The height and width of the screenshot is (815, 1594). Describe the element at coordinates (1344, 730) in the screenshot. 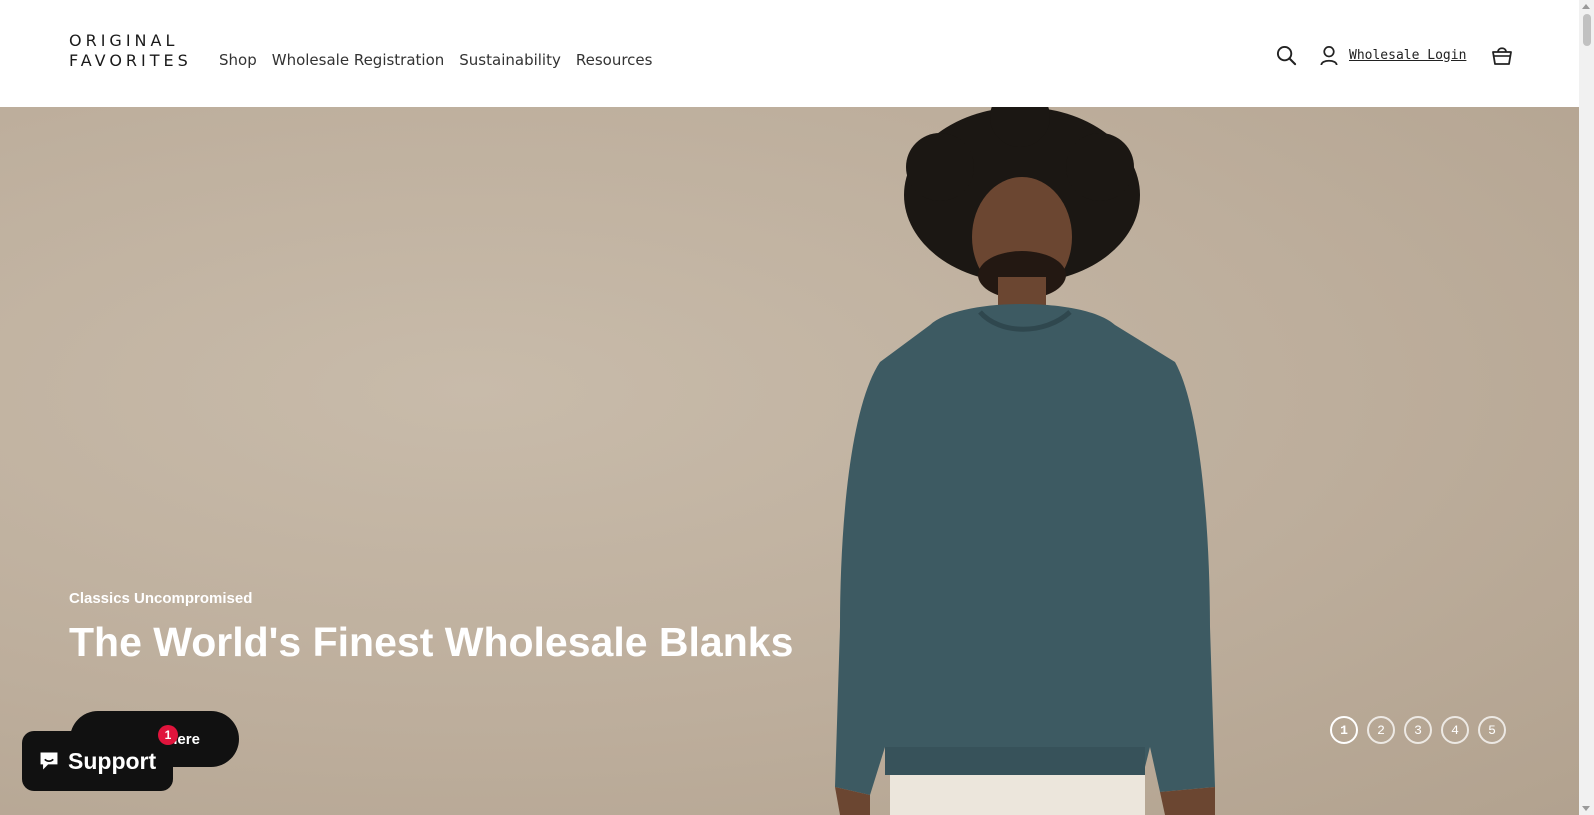

I see `slide-dot-1: 1` at that location.